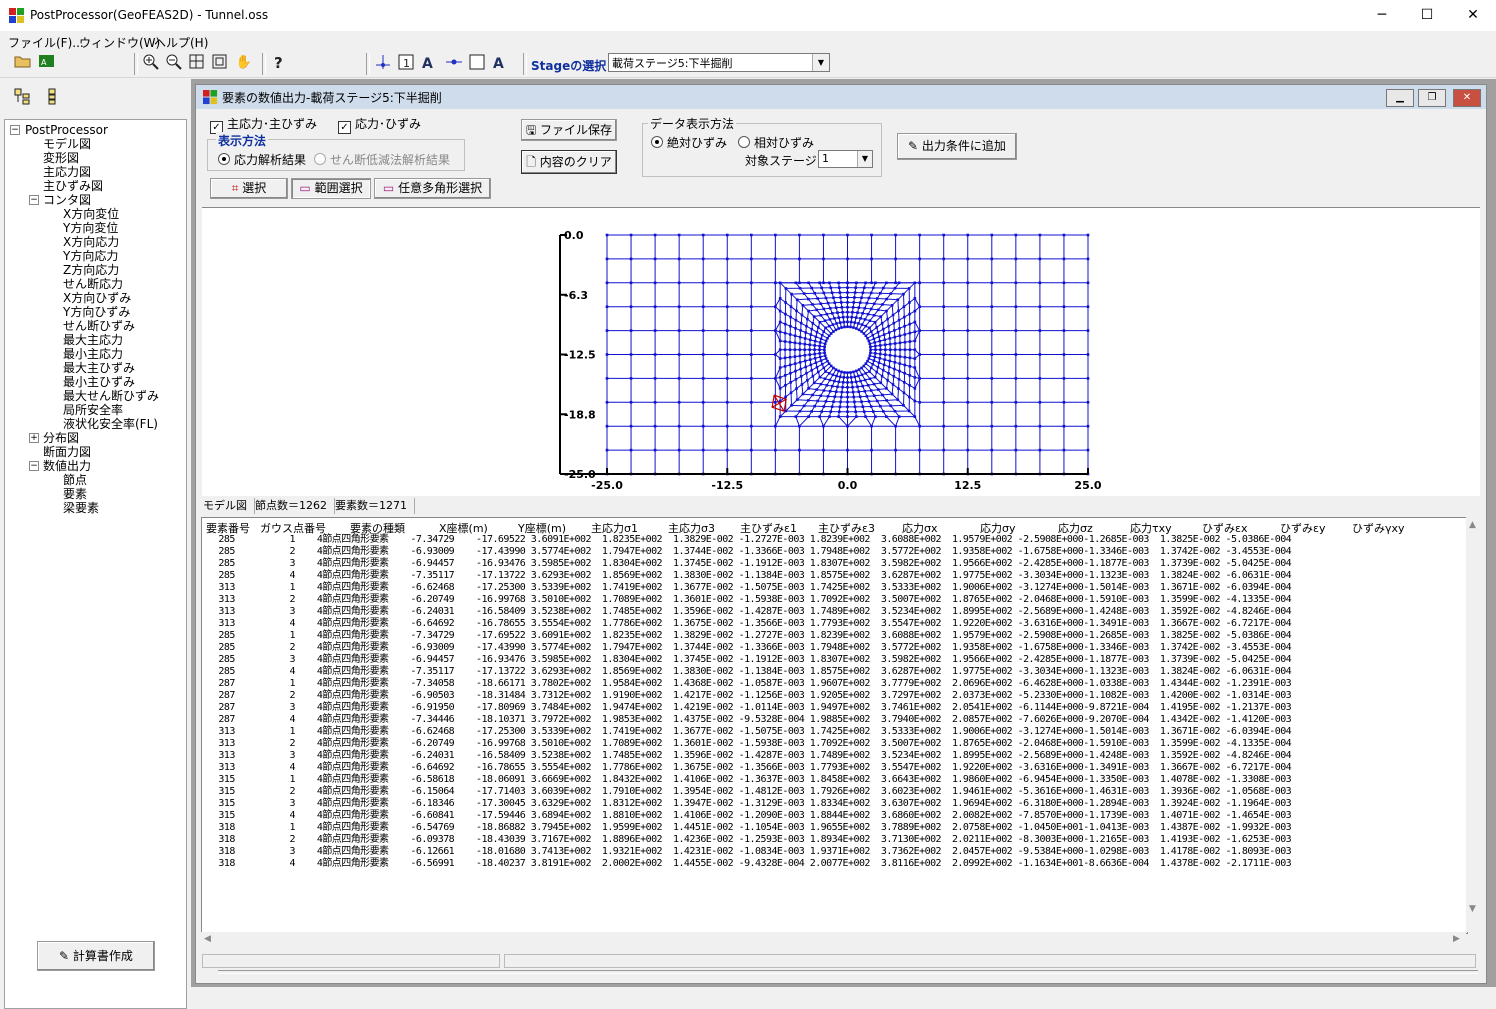  Describe the element at coordinates (406, 63) in the screenshot. I see `element-number-icon: 1` at that location.